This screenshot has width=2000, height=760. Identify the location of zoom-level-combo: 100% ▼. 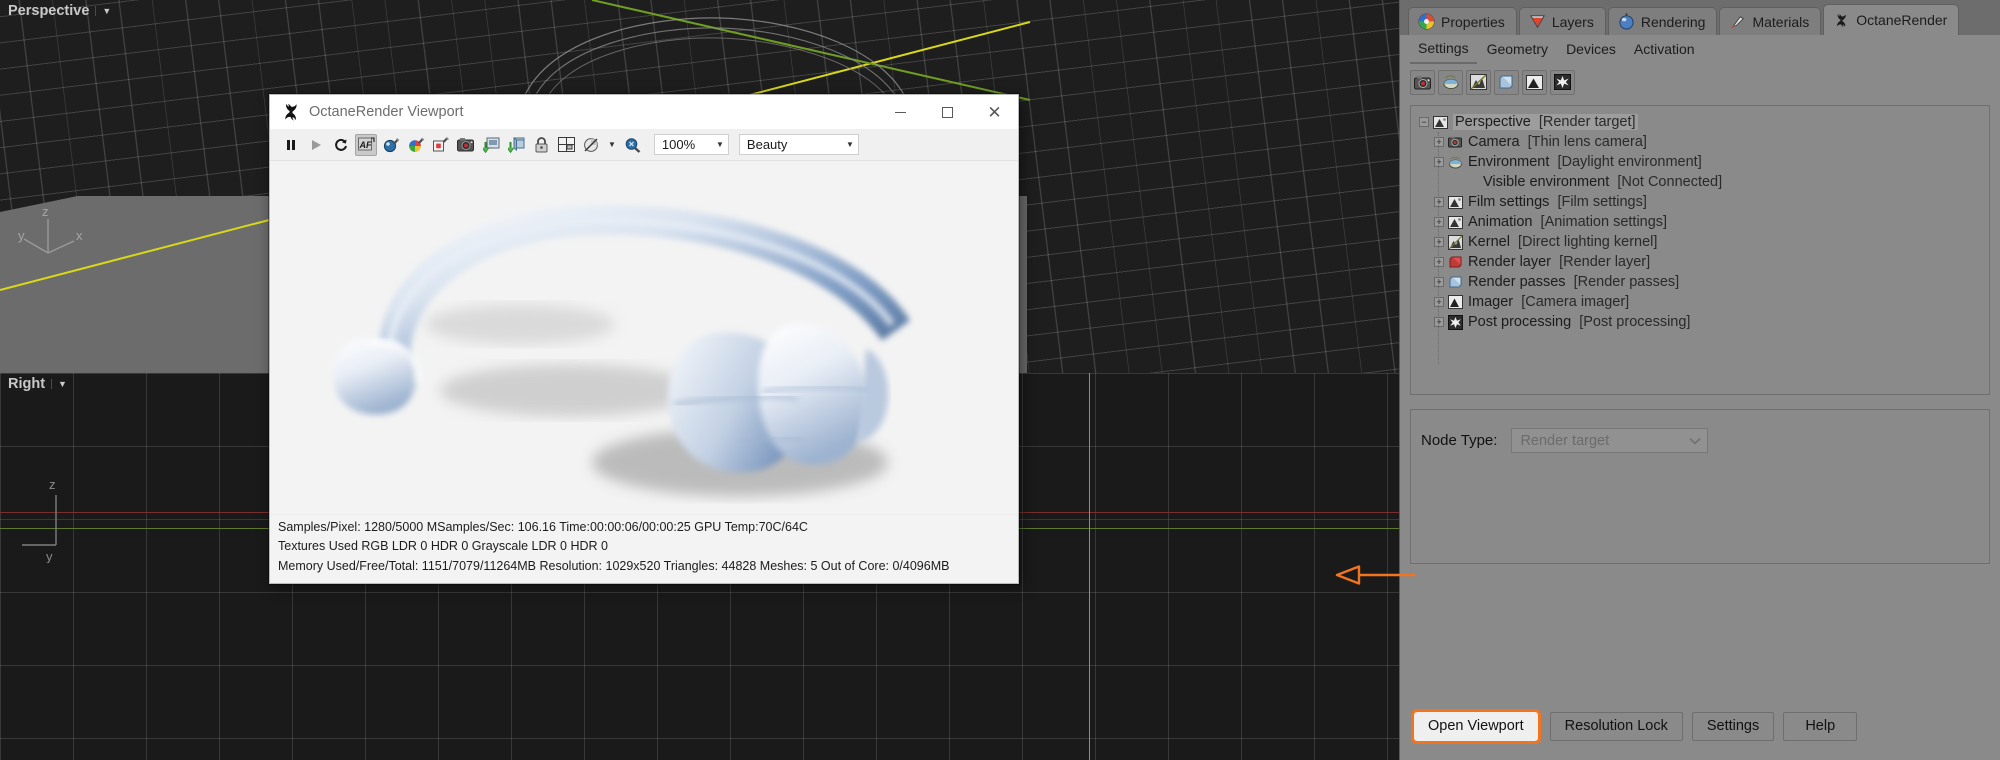
(691, 144).